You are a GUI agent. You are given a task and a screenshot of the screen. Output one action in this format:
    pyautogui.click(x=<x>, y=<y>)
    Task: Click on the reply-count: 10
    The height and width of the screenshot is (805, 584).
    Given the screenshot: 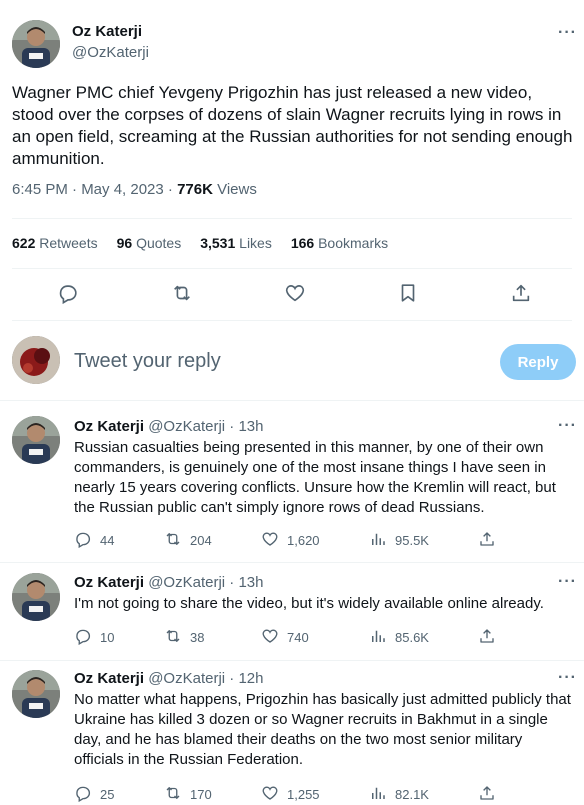 What is the action you would take?
    pyautogui.click(x=94, y=637)
    